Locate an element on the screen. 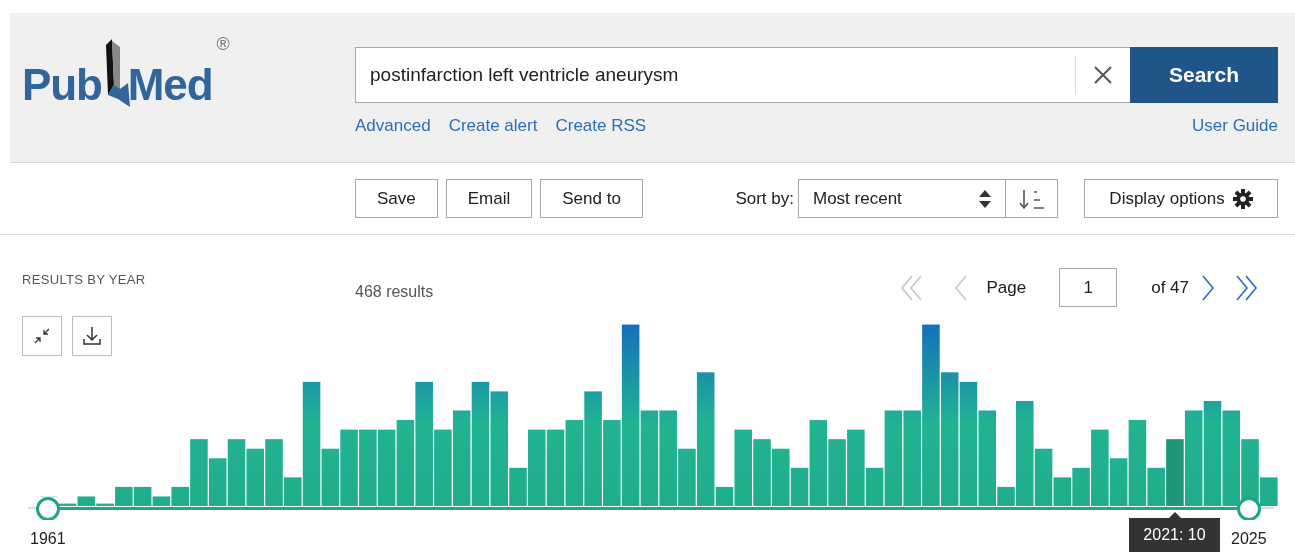 The height and width of the screenshot is (552, 1295). action-button: Save is located at coordinates (396, 198).